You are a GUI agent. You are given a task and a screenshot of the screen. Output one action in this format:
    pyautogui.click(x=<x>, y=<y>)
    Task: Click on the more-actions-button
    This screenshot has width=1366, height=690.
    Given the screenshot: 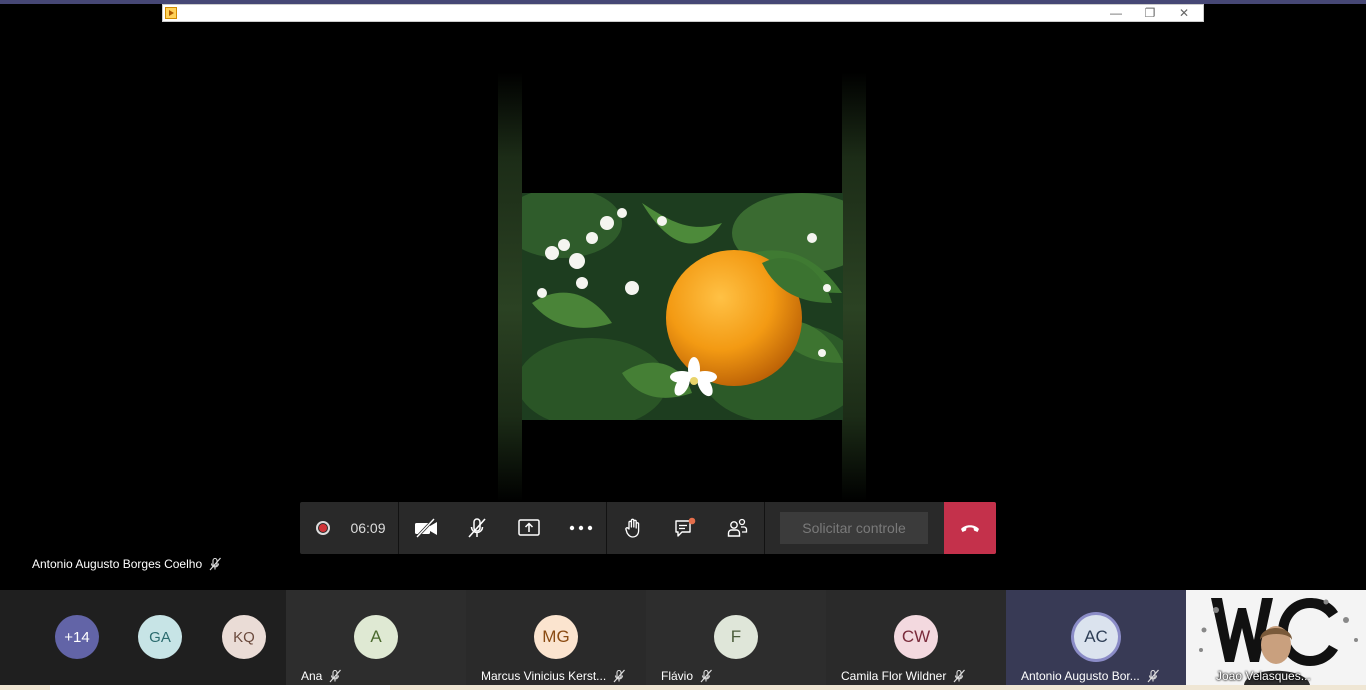 What is the action you would take?
    pyautogui.click(x=581, y=528)
    